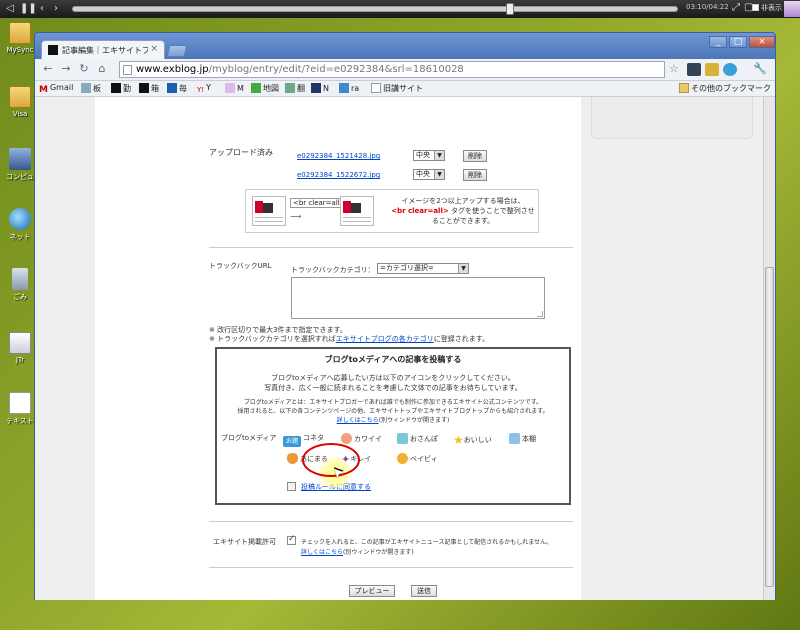 The image size is (800, 630). I want to click on bookmark-item: ra, so click(349, 88).